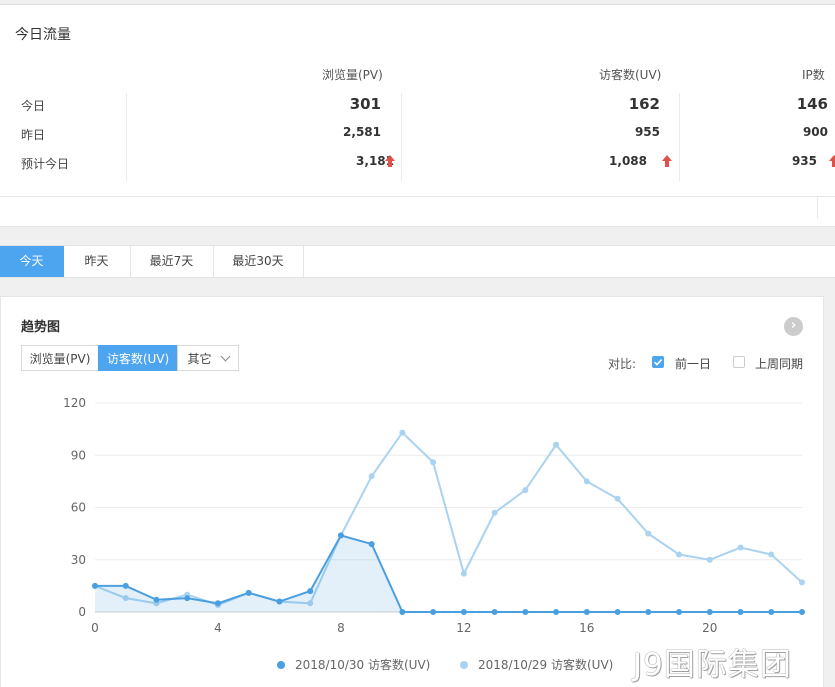 The width and height of the screenshot is (835, 687). I want to click on blank-panel-strip, so click(417, 211).